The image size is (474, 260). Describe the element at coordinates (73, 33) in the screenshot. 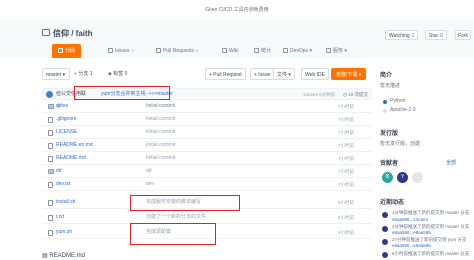

I see `repo-title: 信仰 / faith` at that location.